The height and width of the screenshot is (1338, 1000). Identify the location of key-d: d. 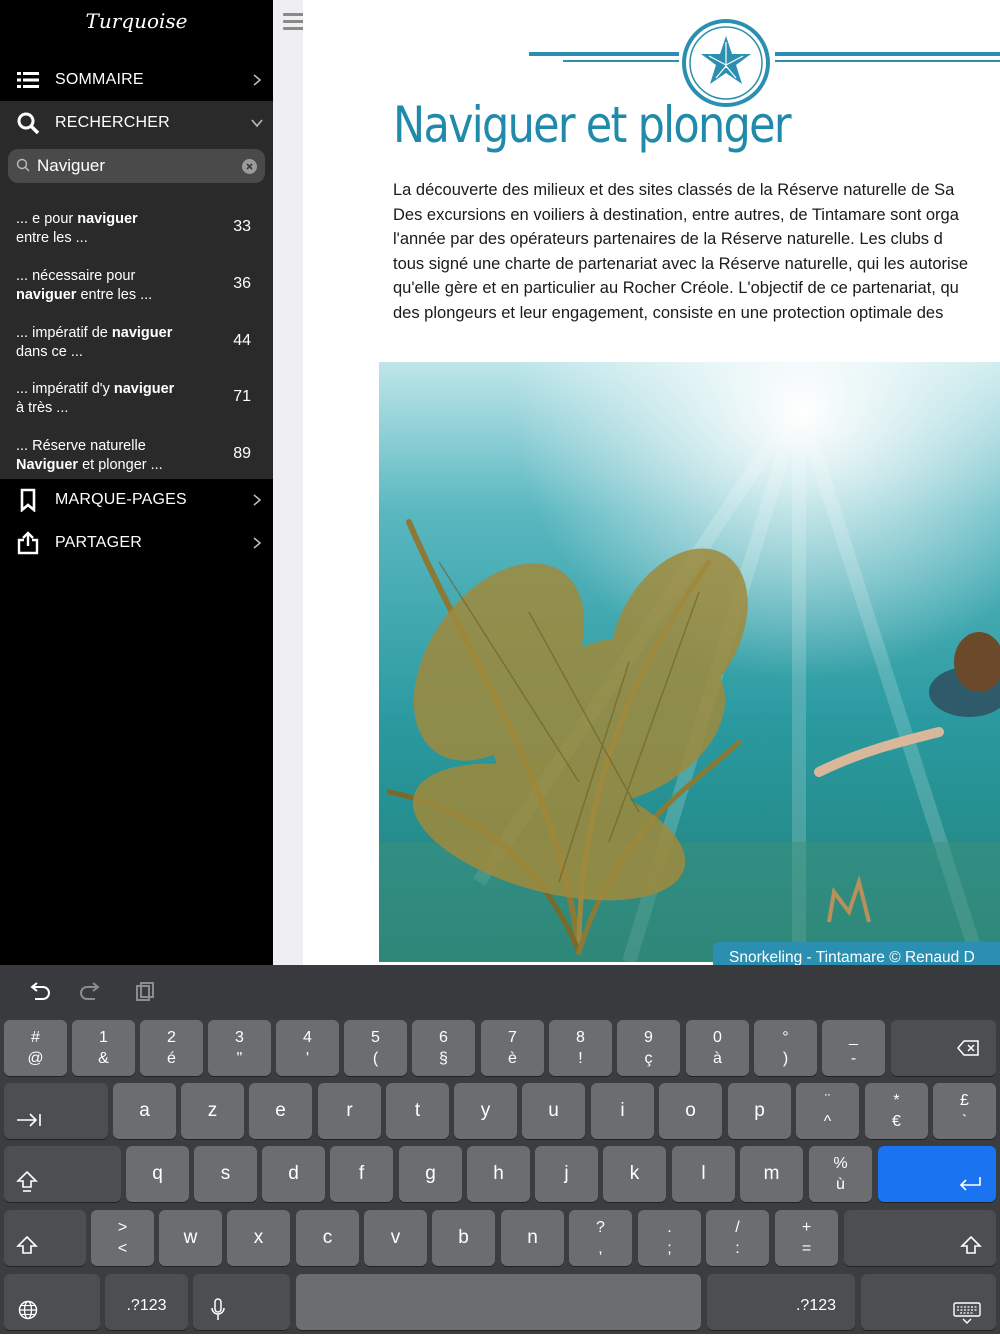
(293, 1174).